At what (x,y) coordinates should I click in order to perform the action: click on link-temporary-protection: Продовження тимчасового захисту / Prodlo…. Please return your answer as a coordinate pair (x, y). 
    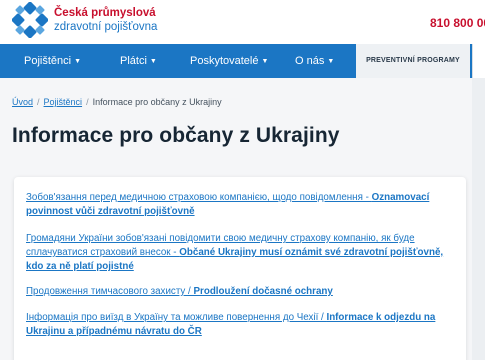
    Looking at the image, I should click on (241, 292).